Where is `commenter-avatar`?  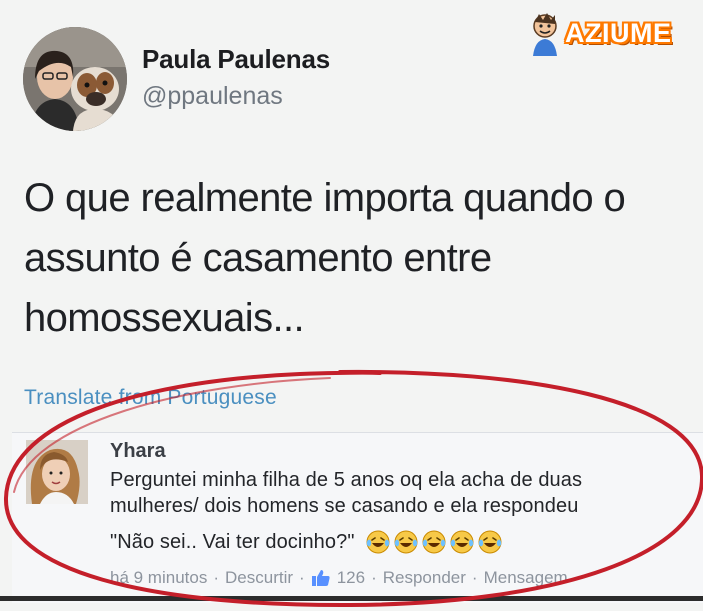
commenter-avatar is located at coordinates (57, 472).